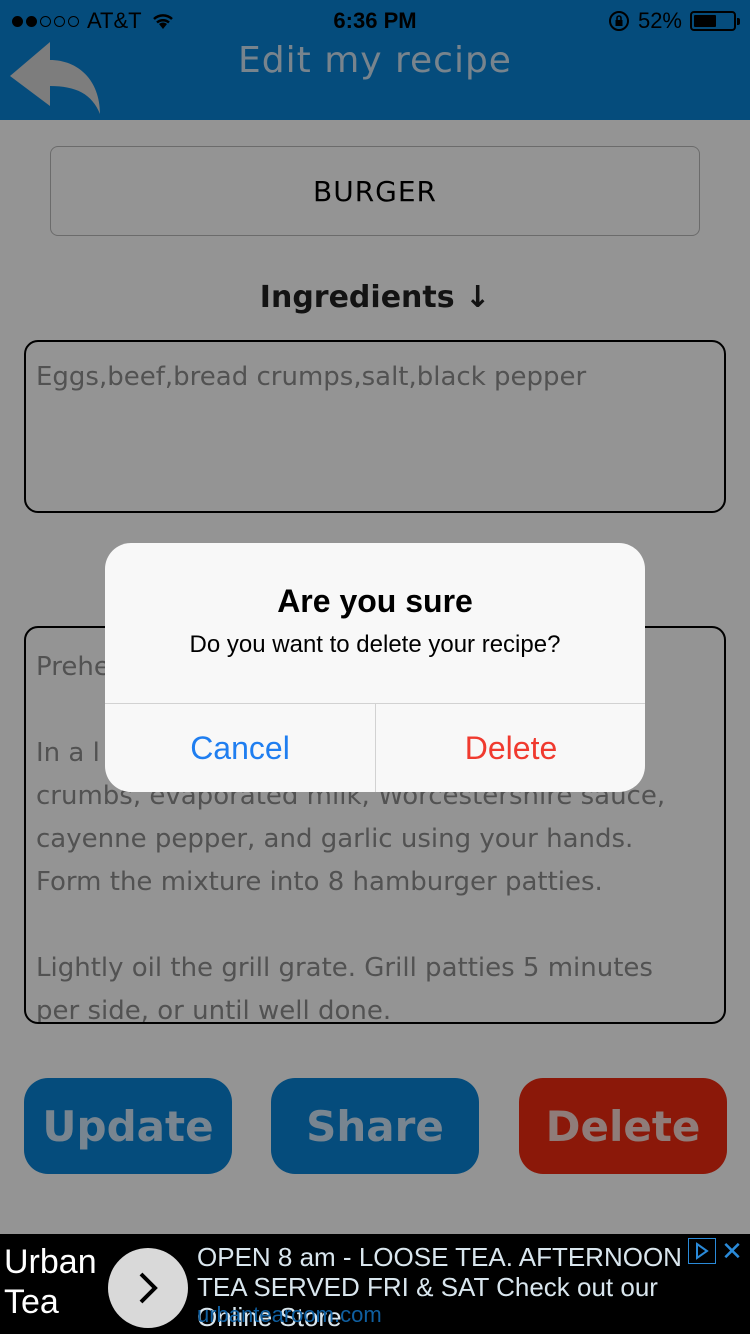  Describe the element at coordinates (50, 1282) in the screenshot. I see `ad-brand: Urban Tea` at that location.